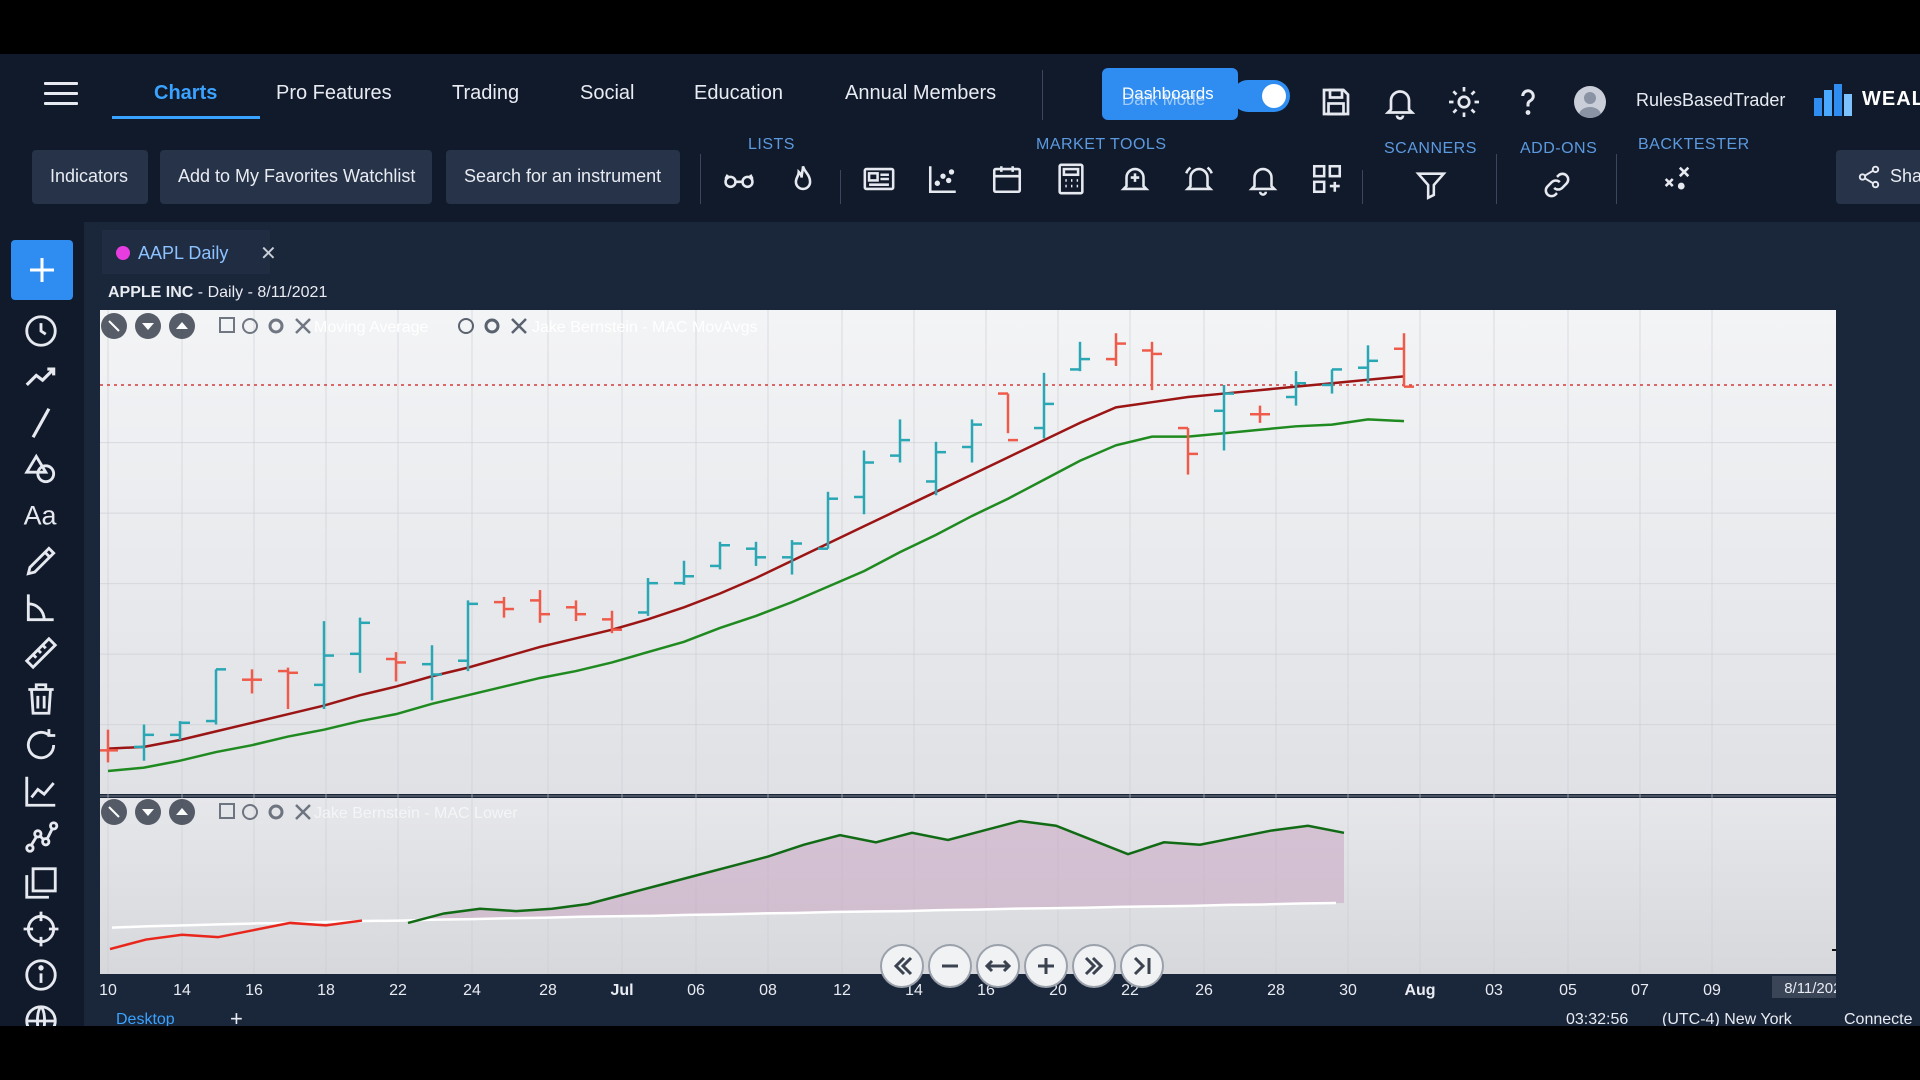  I want to click on drawing-tools-sidebar: Aa, so click(42, 624).